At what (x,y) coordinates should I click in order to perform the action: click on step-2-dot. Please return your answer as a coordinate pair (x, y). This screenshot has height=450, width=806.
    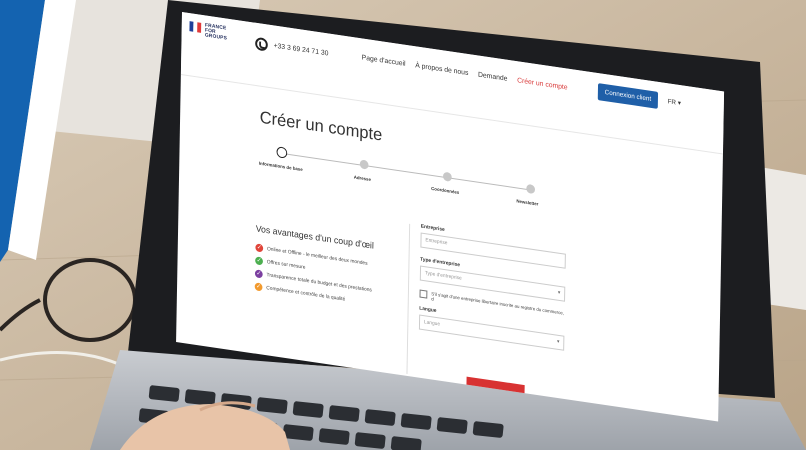
    Looking at the image, I should click on (364, 164).